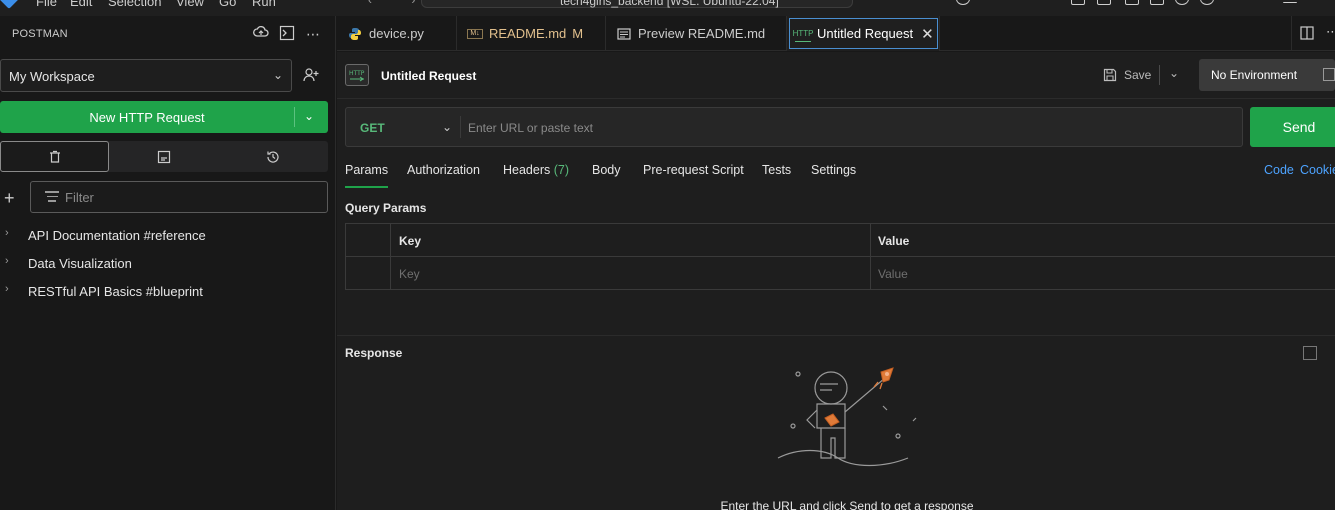 The image size is (1335, 510). Describe the element at coordinates (1103, 274) in the screenshot. I see `param-value-input` at that location.